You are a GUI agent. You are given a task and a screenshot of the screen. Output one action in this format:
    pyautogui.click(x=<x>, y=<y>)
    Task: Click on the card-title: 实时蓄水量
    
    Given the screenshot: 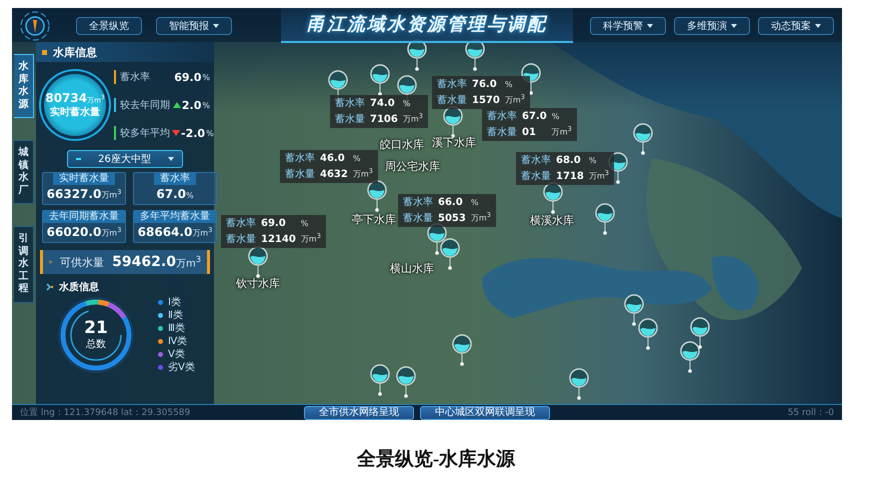 What is the action you would take?
    pyautogui.click(x=84, y=179)
    